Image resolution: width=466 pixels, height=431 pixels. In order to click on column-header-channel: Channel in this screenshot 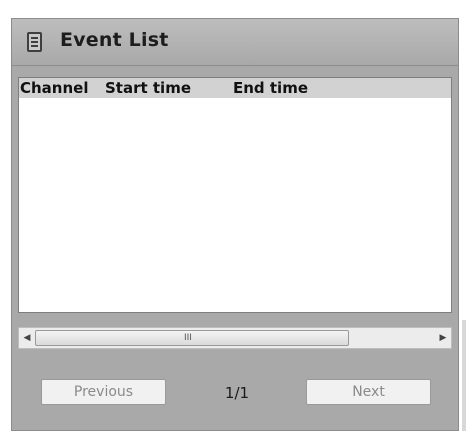, I will do `click(54, 88)`.